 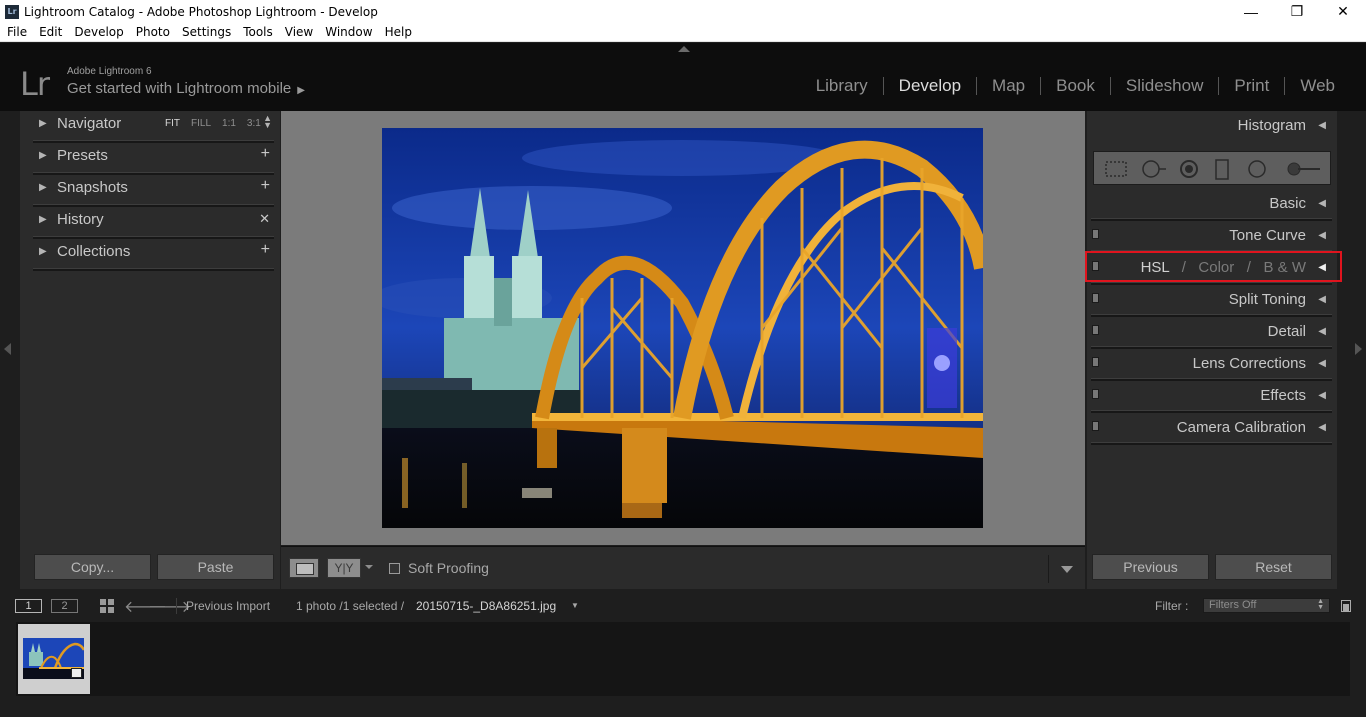 What do you see at coordinates (254, 123) in the screenshot?
I see `zoom-3-1: 3:1` at bounding box center [254, 123].